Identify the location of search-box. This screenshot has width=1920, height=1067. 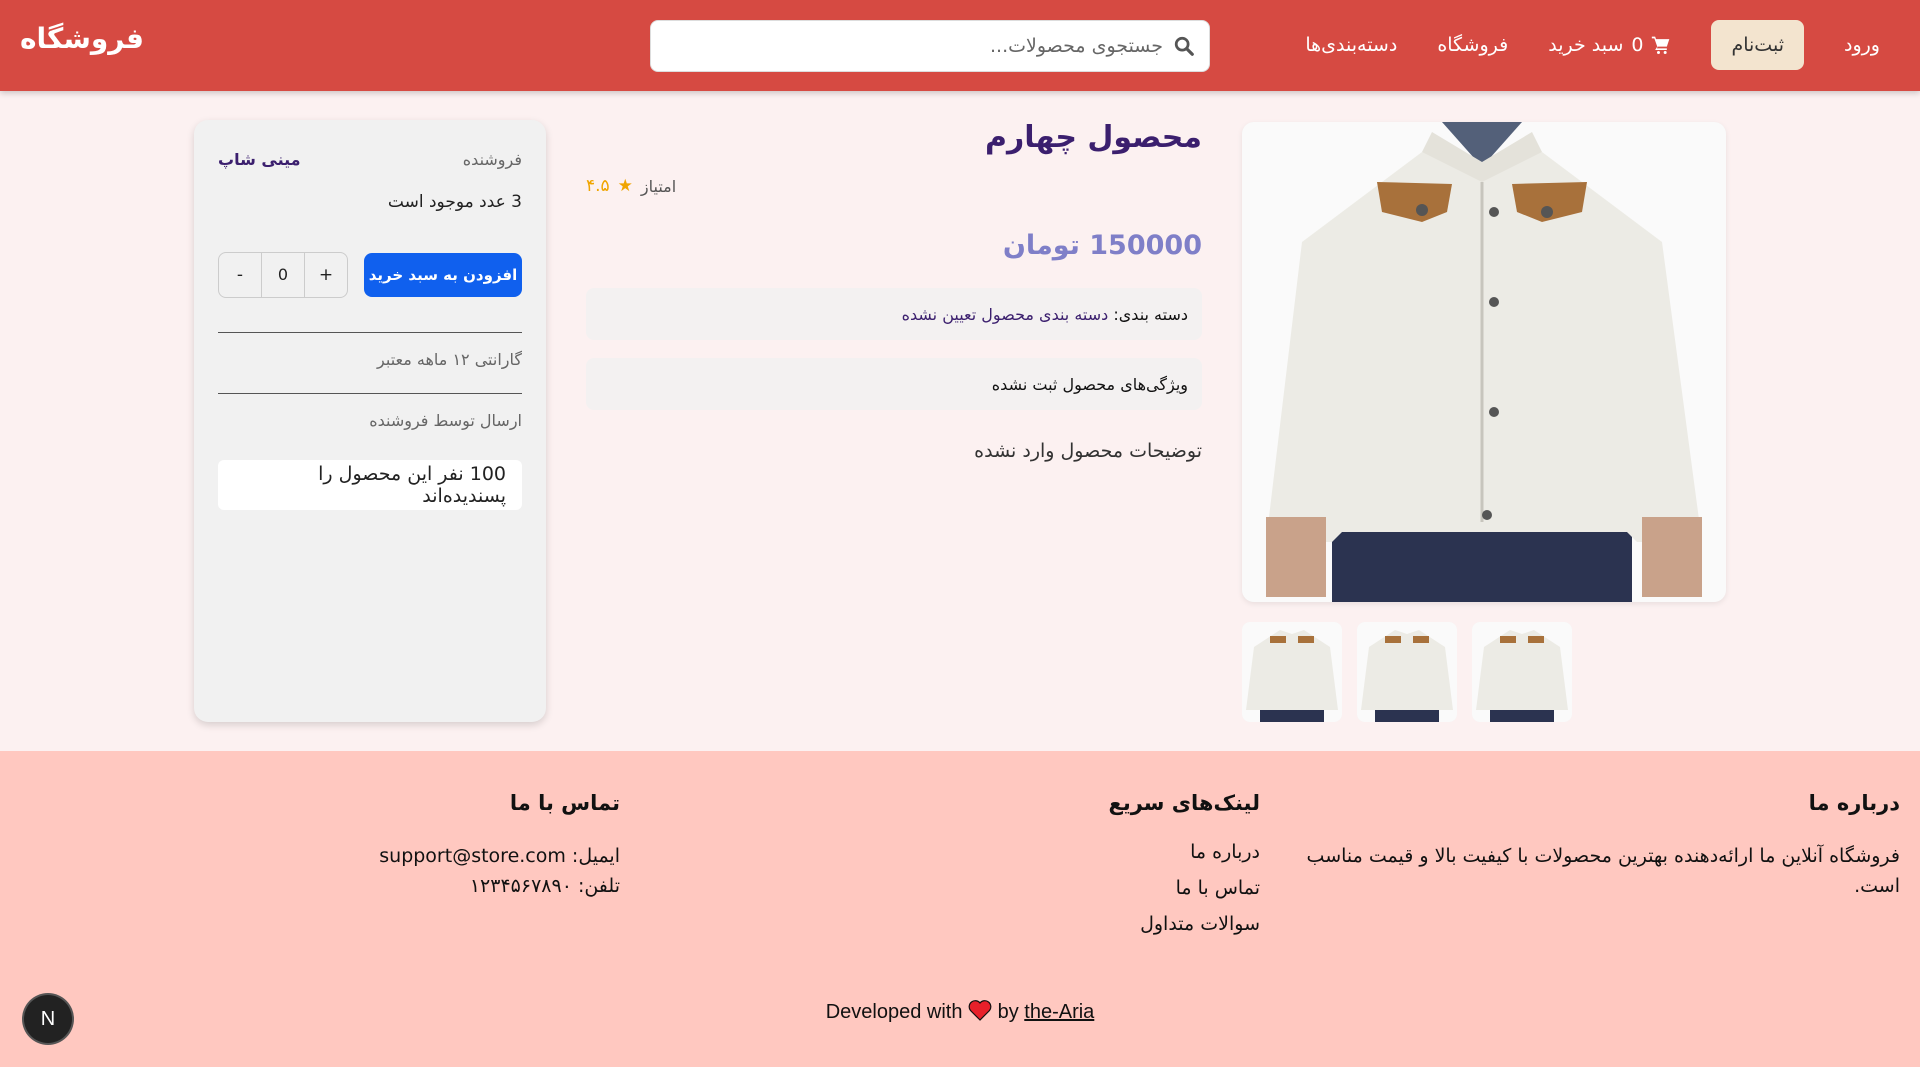
(930, 46).